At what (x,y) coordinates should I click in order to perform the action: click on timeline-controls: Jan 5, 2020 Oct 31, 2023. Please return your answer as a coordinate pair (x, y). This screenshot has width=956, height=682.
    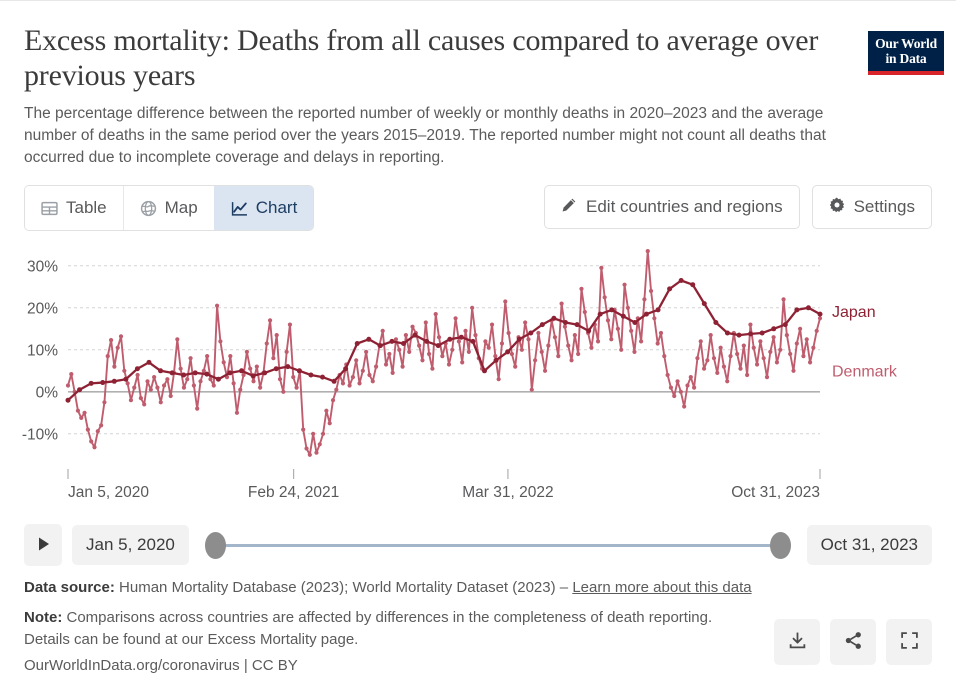
    Looking at the image, I should click on (478, 545).